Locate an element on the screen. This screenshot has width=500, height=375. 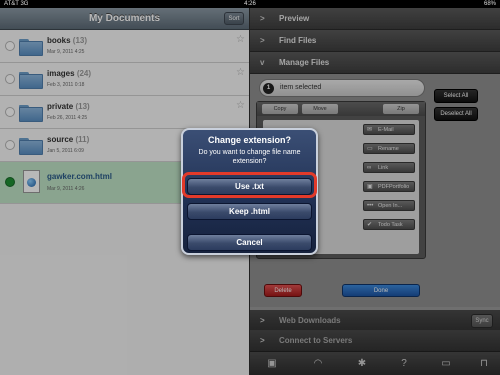
status-bar: AT&T 3G 4:26 68% is located at coordinates (250, 4).